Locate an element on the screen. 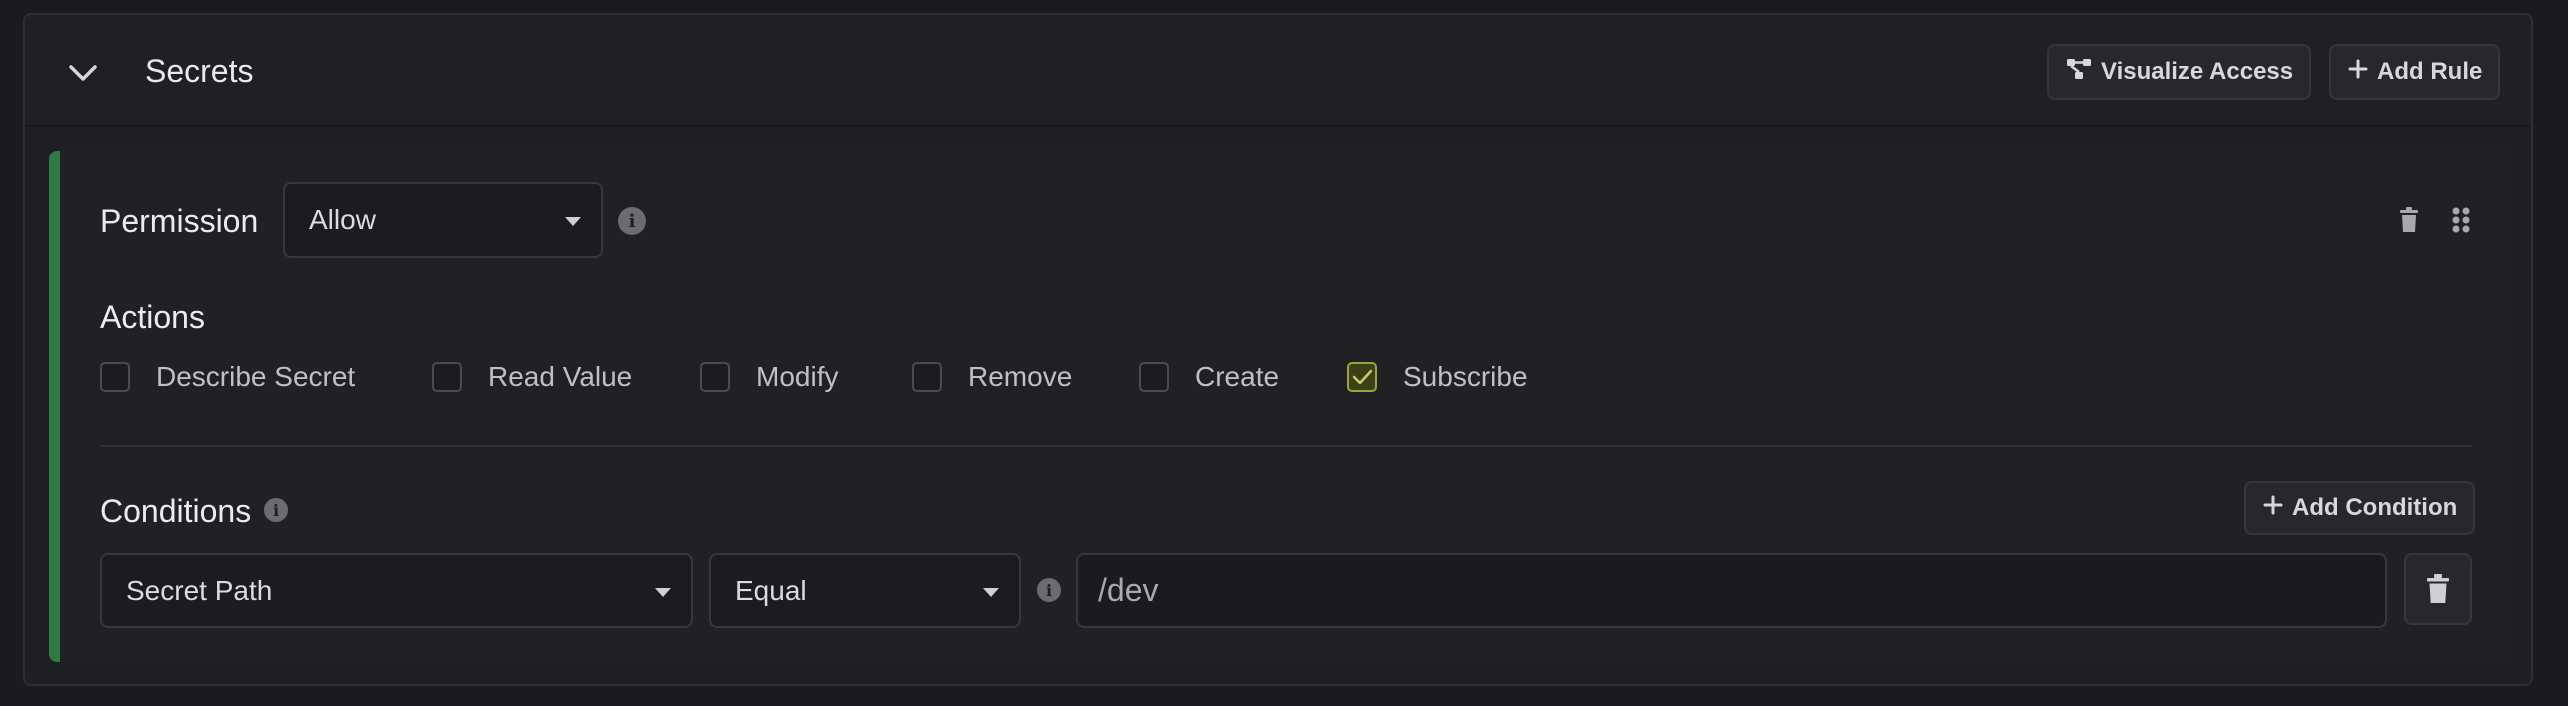 This screenshot has height=706, width=2568. action-checkbox-describe-secret: Describe Secret is located at coordinates (227, 377).